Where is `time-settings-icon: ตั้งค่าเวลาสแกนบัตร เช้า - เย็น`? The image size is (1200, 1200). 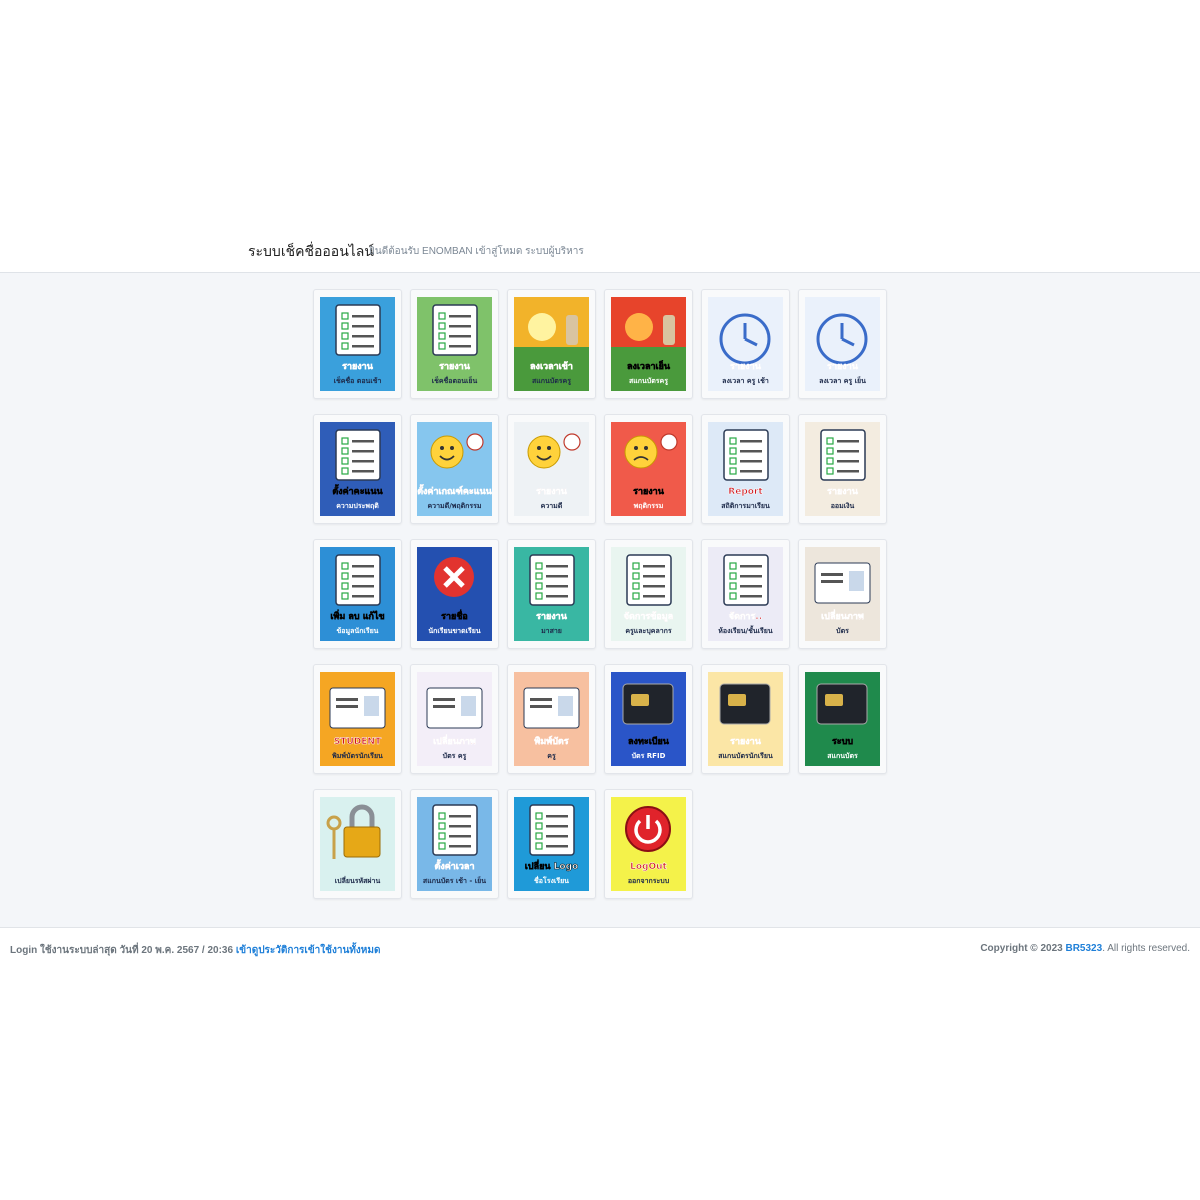
time-settings-icon: ตั้งค่าเวลาสแกนบัตร เช้า - เย็น is located at coordinates (454, 844).